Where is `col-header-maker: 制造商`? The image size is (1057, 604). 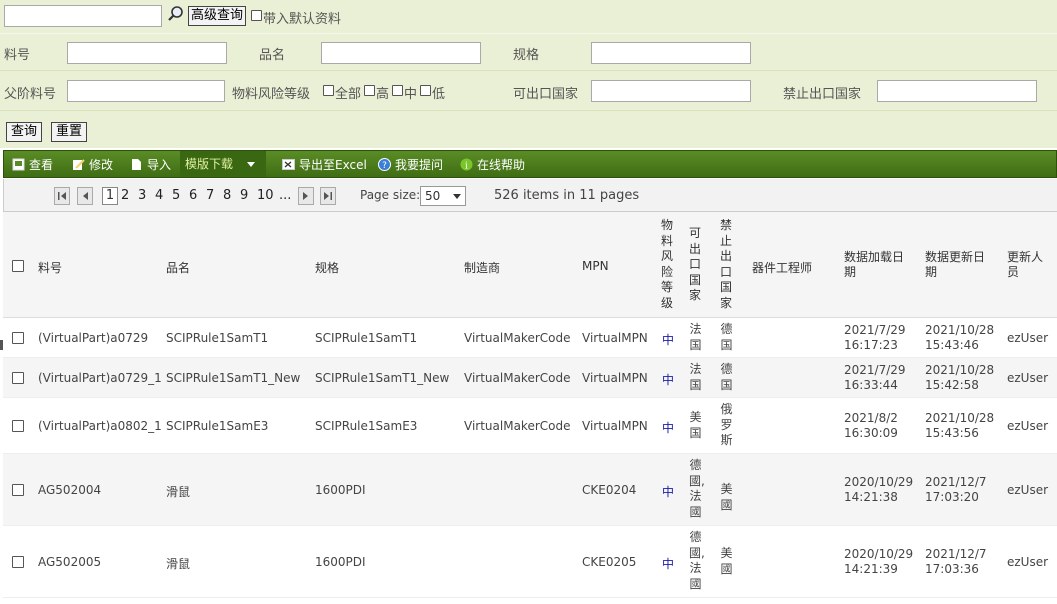 col-header-maker: 制造商 is located at coordinates (482, 267).